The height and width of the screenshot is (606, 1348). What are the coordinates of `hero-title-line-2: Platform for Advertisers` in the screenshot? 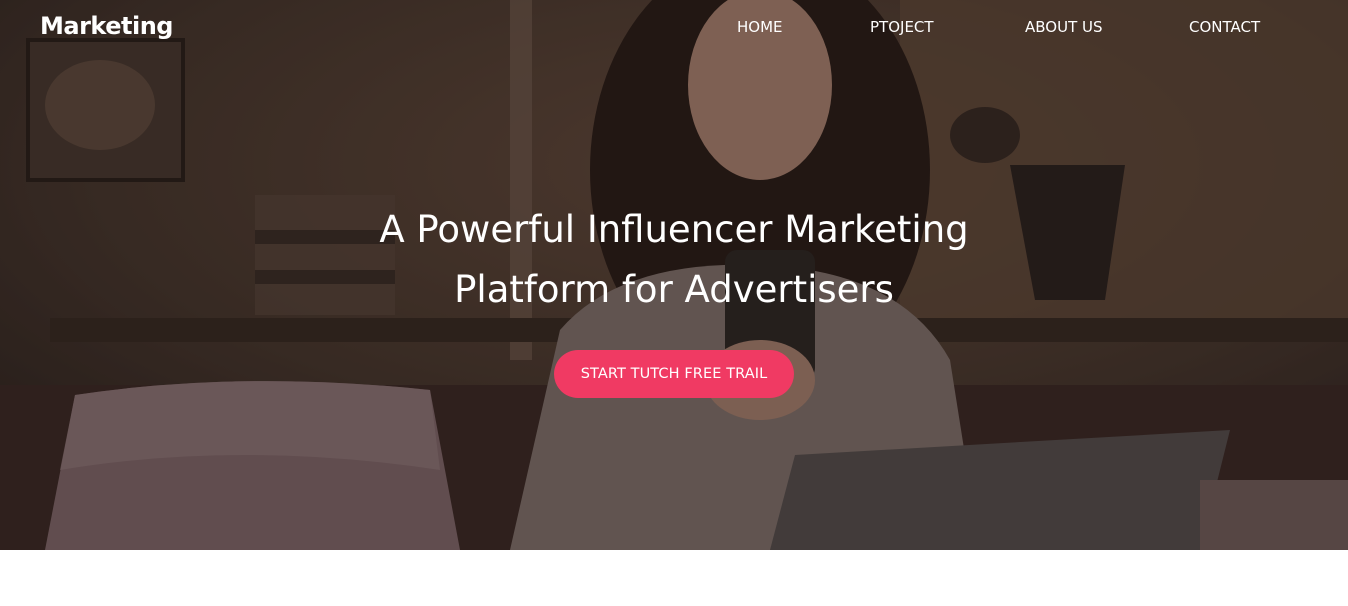 It's located at (674, 289).